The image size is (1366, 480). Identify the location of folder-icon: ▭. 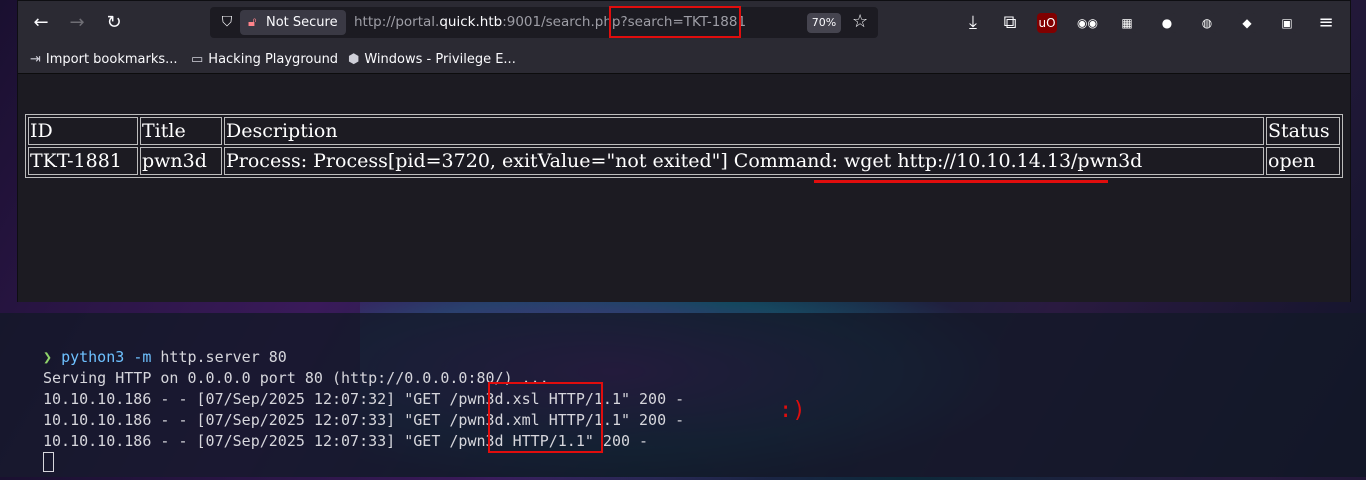
(197, 59).